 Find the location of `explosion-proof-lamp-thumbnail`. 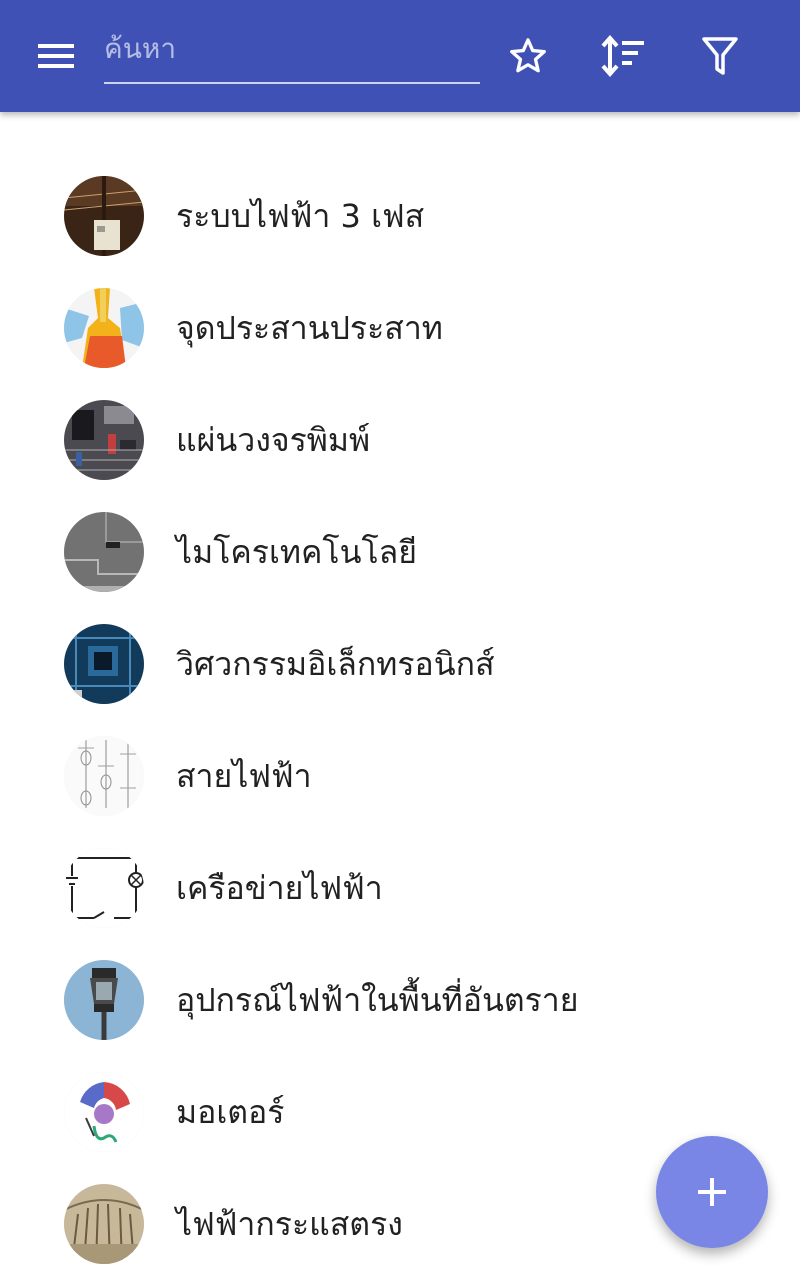

explosion-proof-lamp-thumbnail is located at coordinates (104, 1000).